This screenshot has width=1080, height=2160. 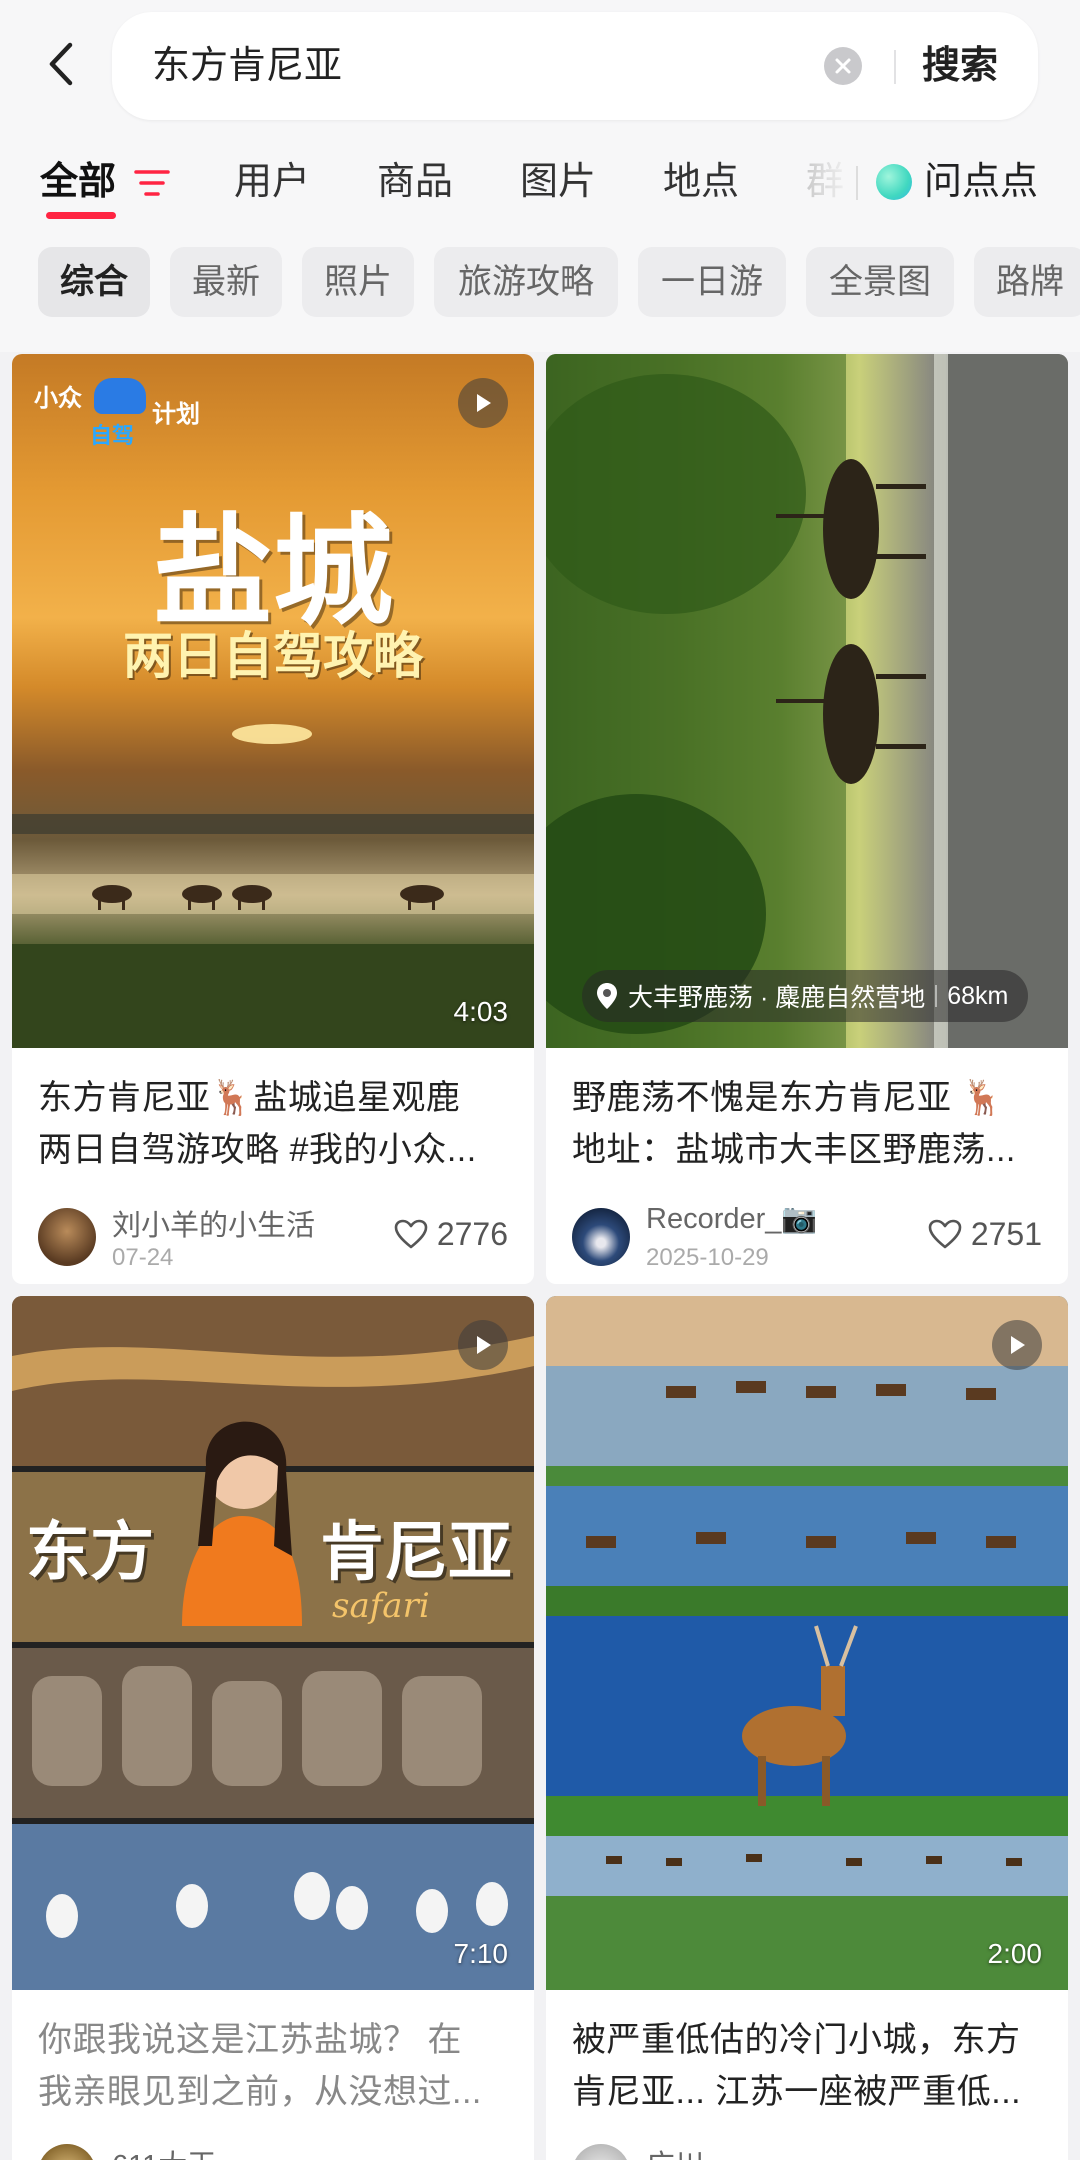 What do you see at coordinates (981, 182) in the screenshot?
I see `ask-assistant-label: 问点点` at bounding box center [981, 182].